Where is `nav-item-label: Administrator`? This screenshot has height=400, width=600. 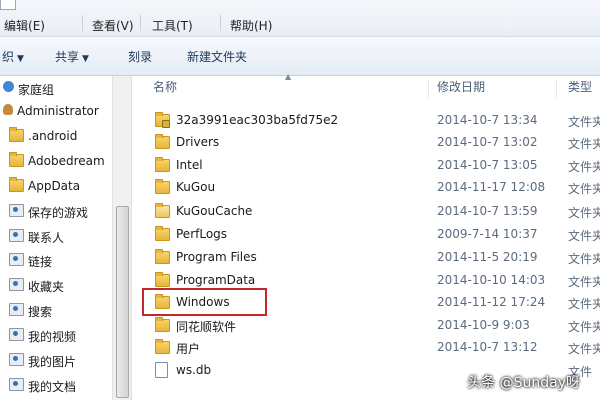
nav-item-label: Administrator is located at coordinates (58, 111).